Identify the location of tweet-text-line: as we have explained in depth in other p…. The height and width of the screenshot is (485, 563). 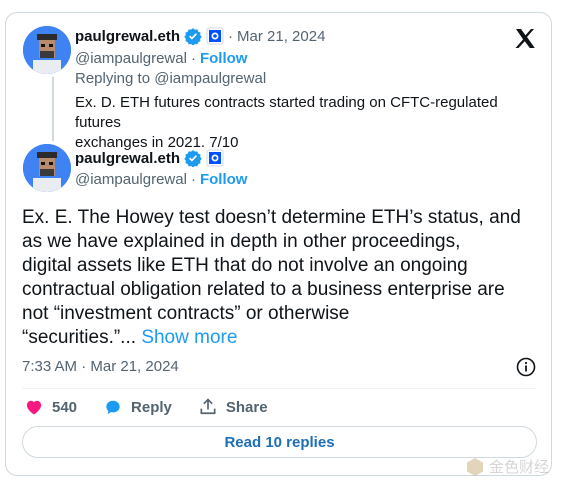
(241, 241).